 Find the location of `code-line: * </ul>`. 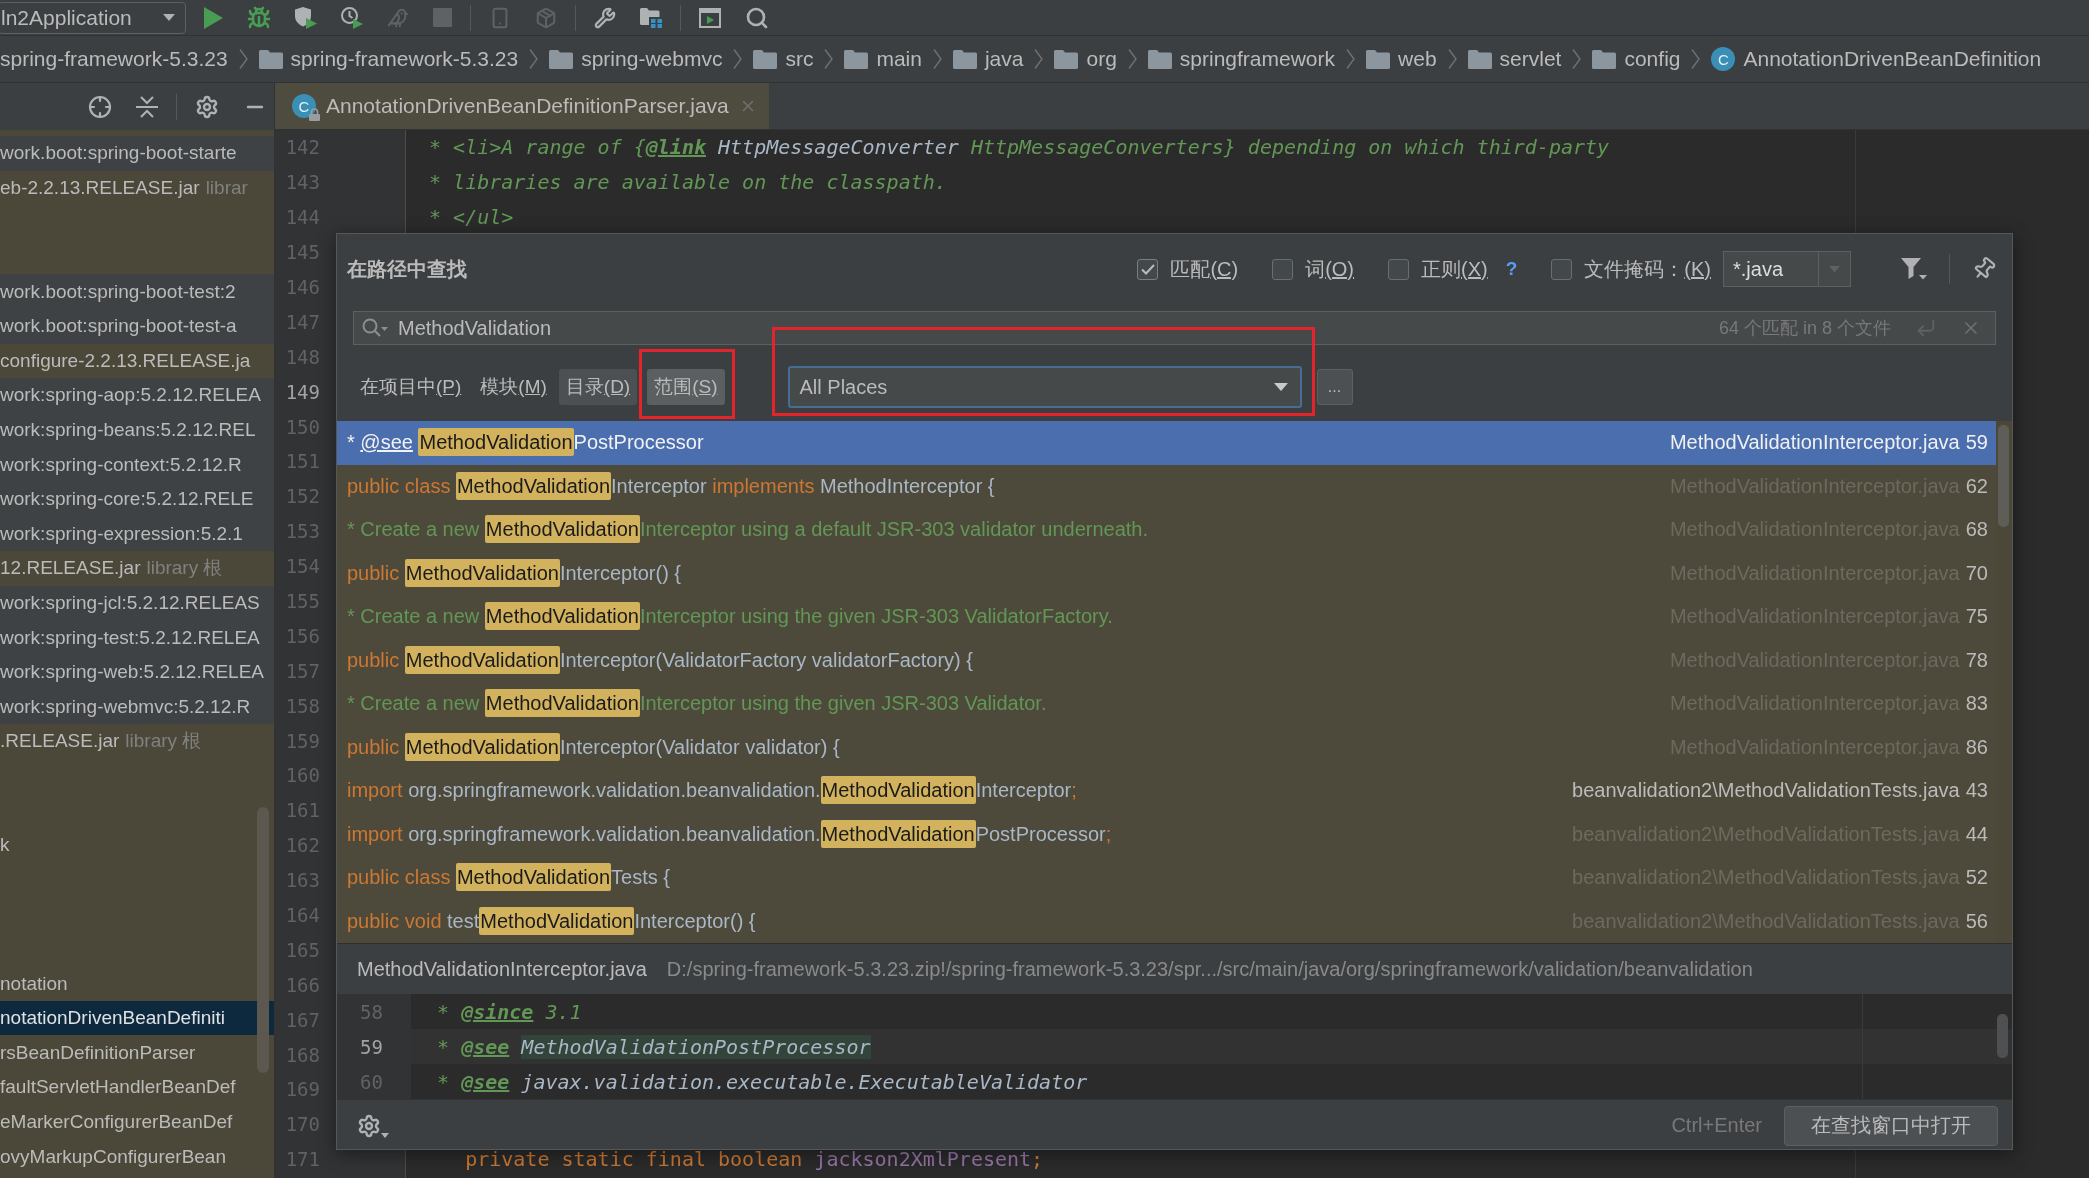

code-line: * </ul> is located at coordinates (471, 217).